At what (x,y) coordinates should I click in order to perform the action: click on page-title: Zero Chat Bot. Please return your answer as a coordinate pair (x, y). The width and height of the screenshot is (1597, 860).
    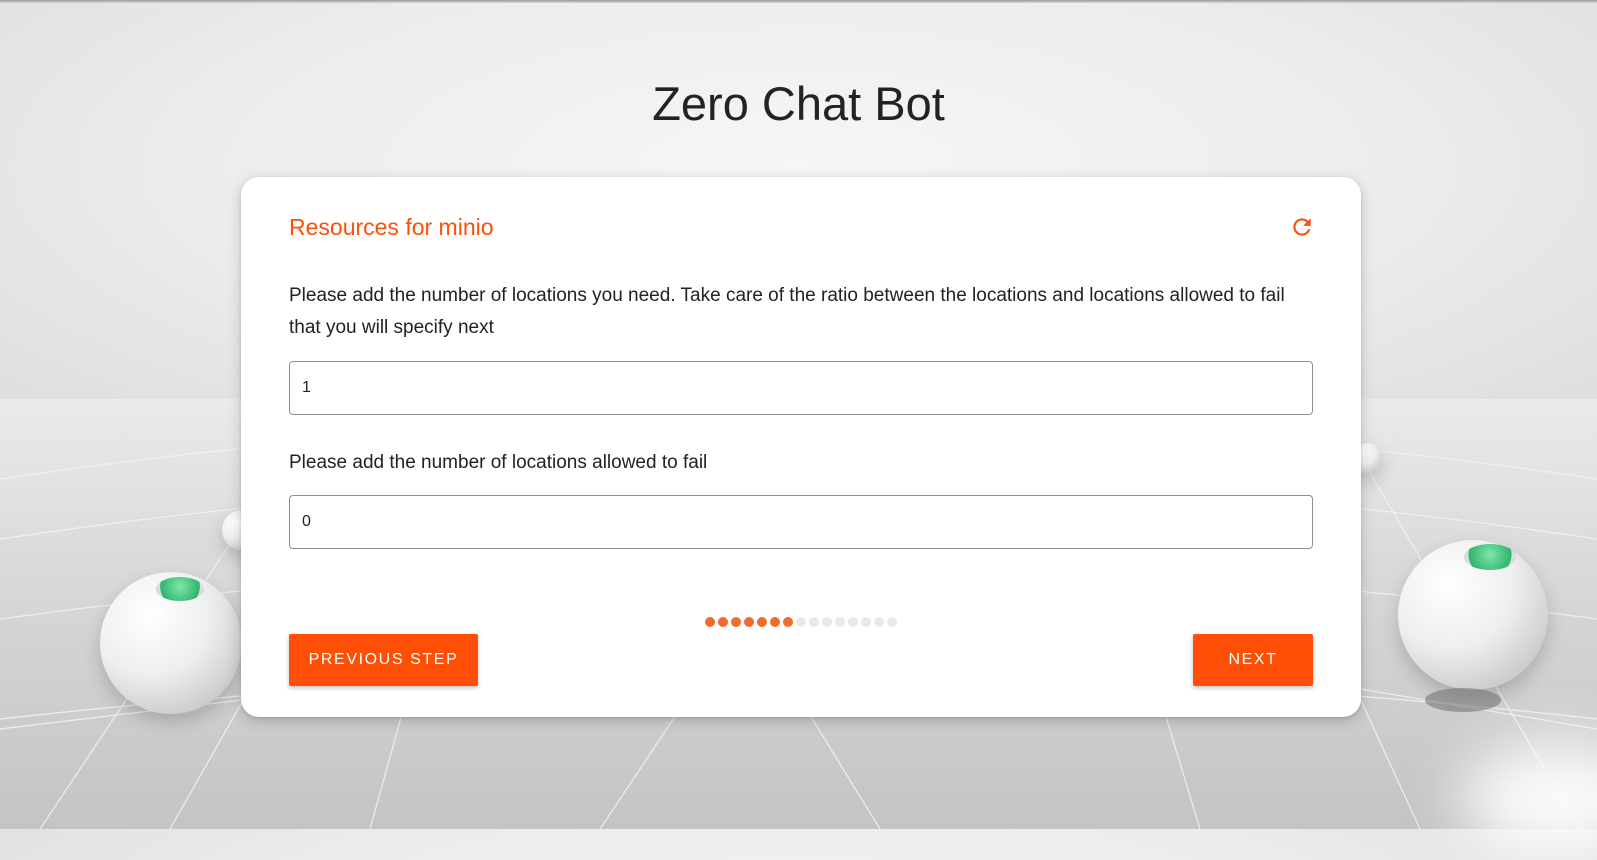
    Looking at the image, I should click on (798, 103).